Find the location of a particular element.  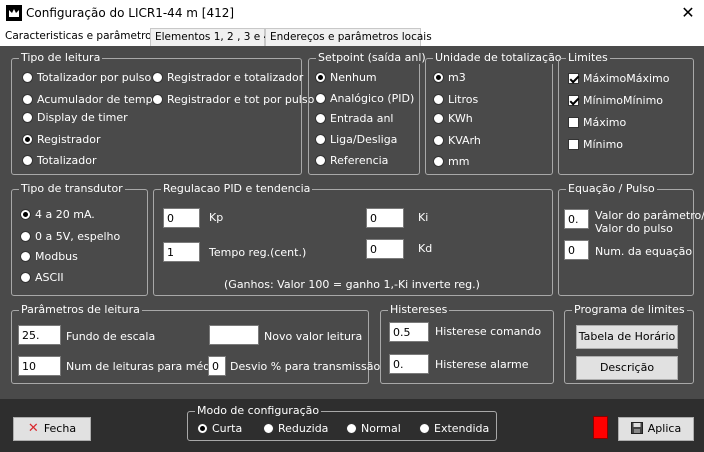

fechar-button: ✕ Fecha is located at coordinates (52, 429).